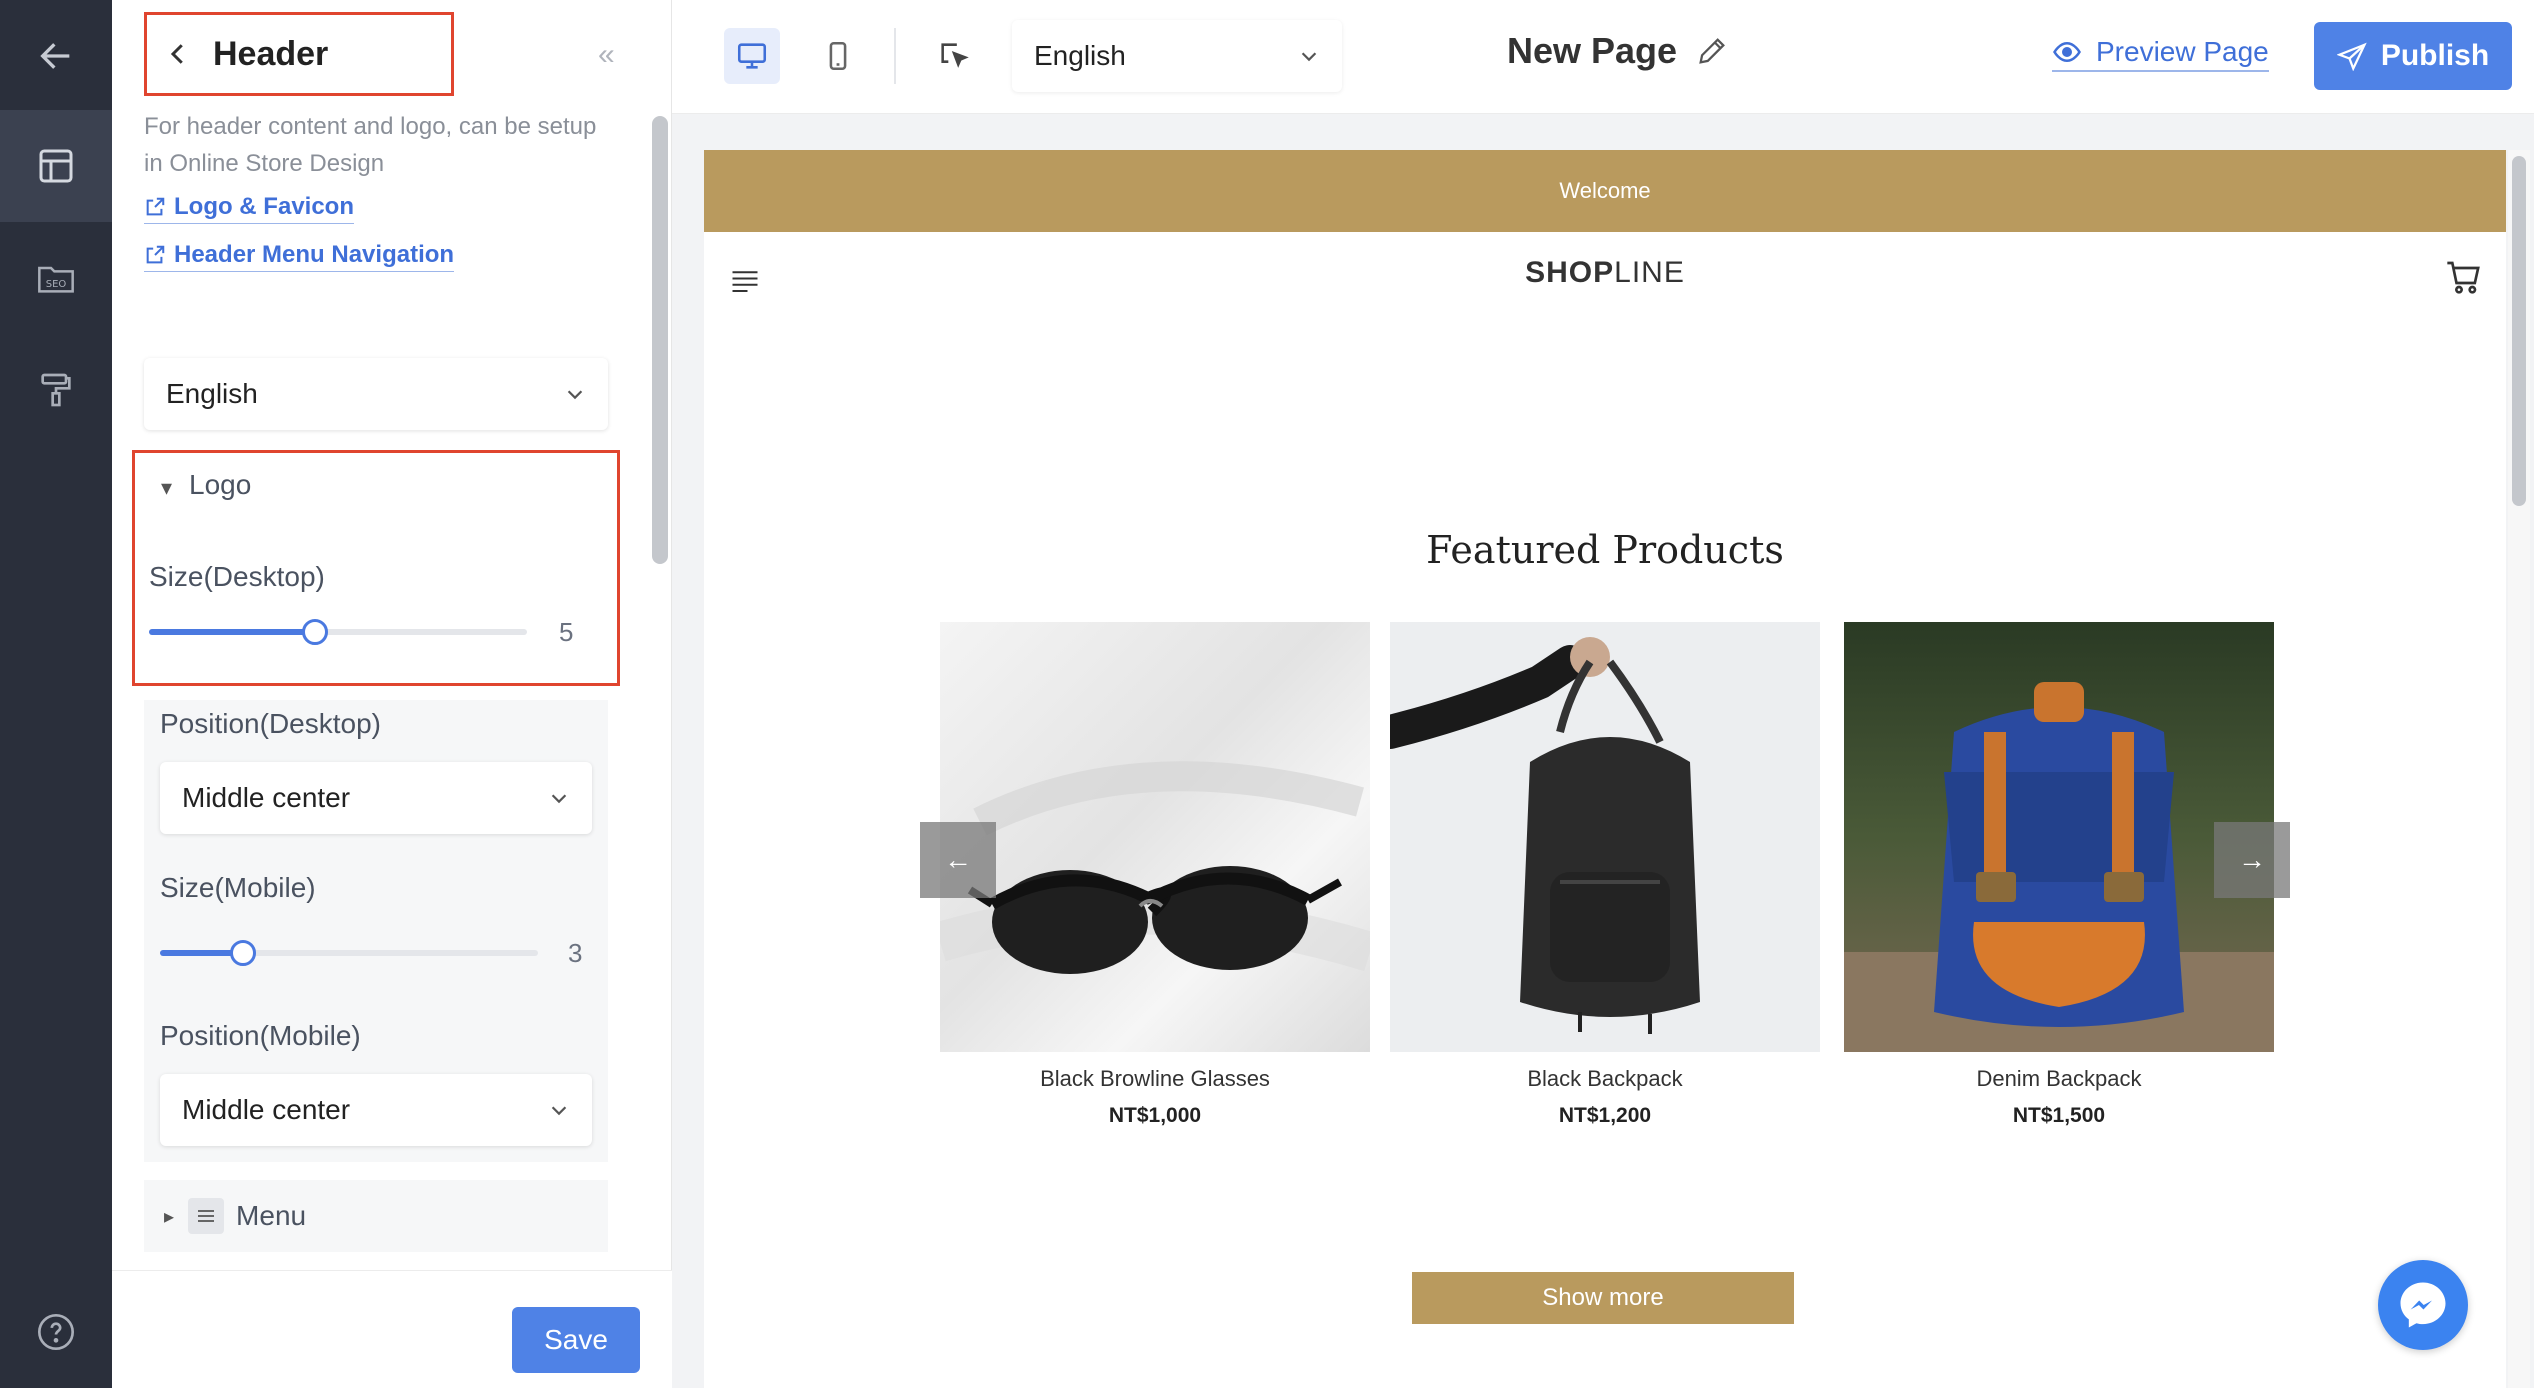  Describe the element at coordinates (299, 256) in the screenshot. I see `header-menu-navigation-link: Header Menu Navigation` at that location.